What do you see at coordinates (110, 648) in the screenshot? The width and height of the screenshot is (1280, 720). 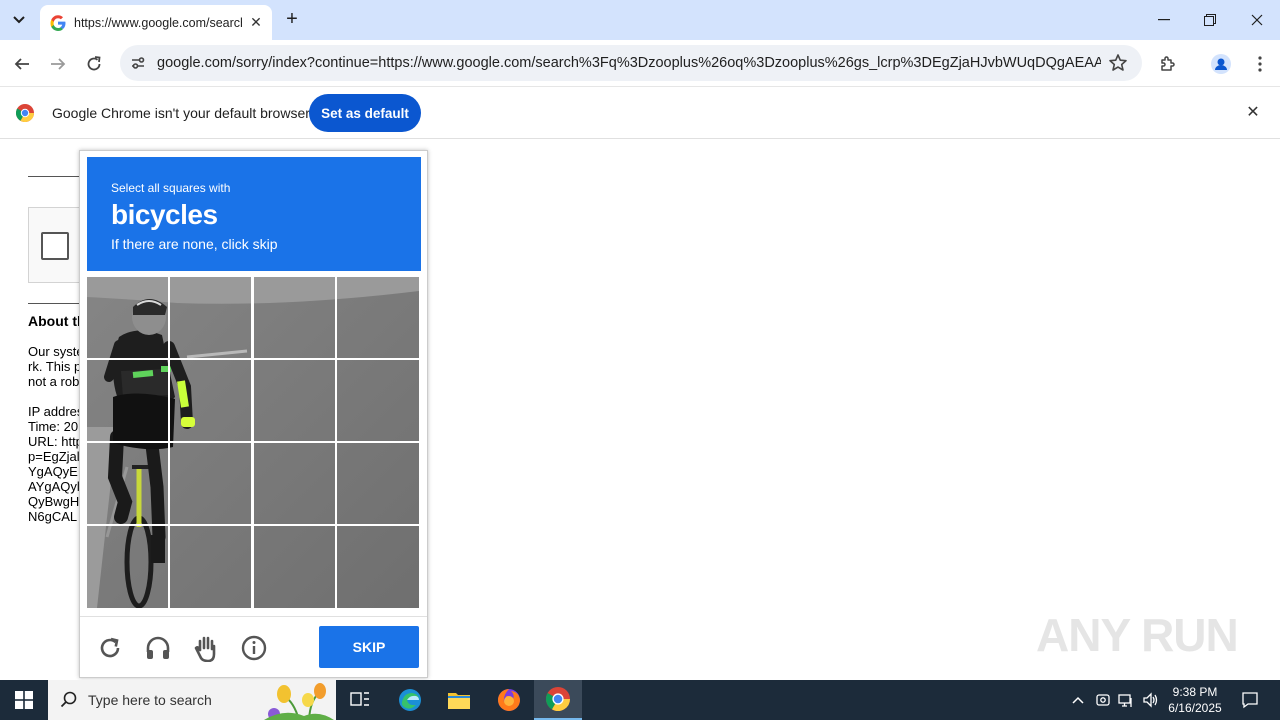 I see `reload-challenge-icon` at bounding box center [110, 648].